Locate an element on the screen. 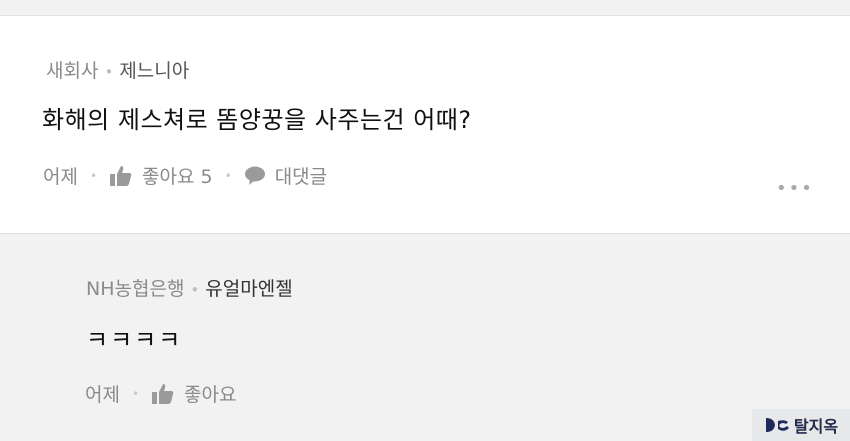 This screenshot has width=850, height=441. reply-actions: 어제 • 좋아요 is located at coordinates (161, 393).